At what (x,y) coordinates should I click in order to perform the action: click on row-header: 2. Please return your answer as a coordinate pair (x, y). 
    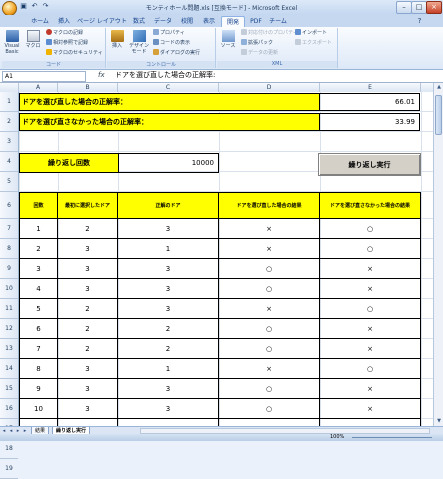
    Looking at the image, I should click on (9, 122).